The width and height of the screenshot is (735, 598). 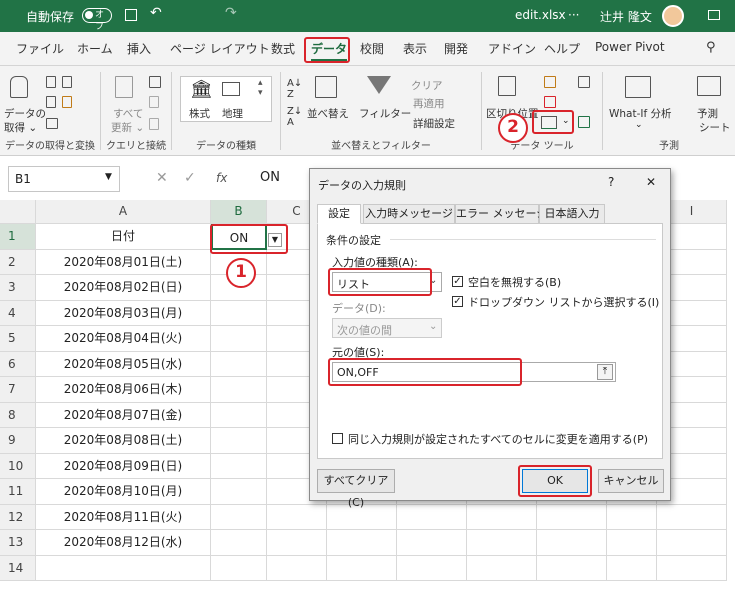 I want to click on sort-label: 並べ替え, so click(x=328, y=113).